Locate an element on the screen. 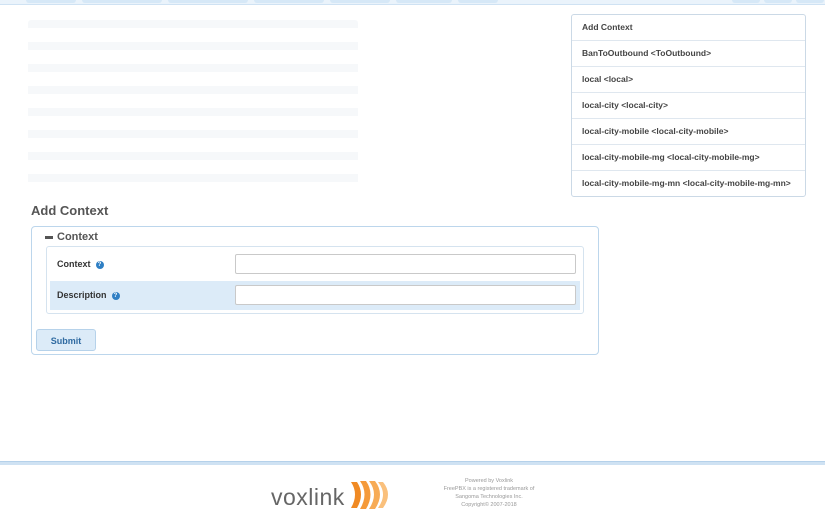 This screenshot has height=510, width=825. description-row: Description ? is located at coordinates (315, 295).